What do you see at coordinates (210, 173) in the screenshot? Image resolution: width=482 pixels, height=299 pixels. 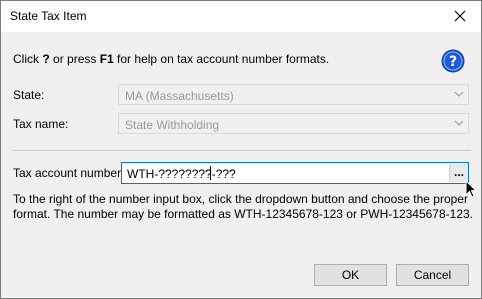 I see `text-caret` at bounding box center [210, 173].